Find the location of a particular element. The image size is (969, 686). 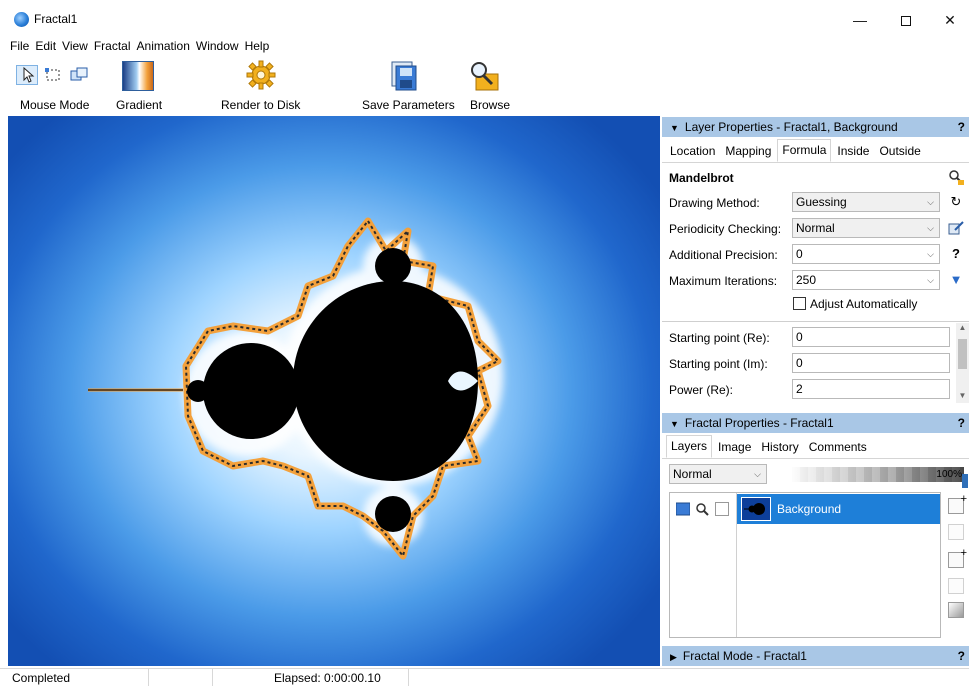

render-to-disk-button: Render to Disk is located at coordinates (260, 105).